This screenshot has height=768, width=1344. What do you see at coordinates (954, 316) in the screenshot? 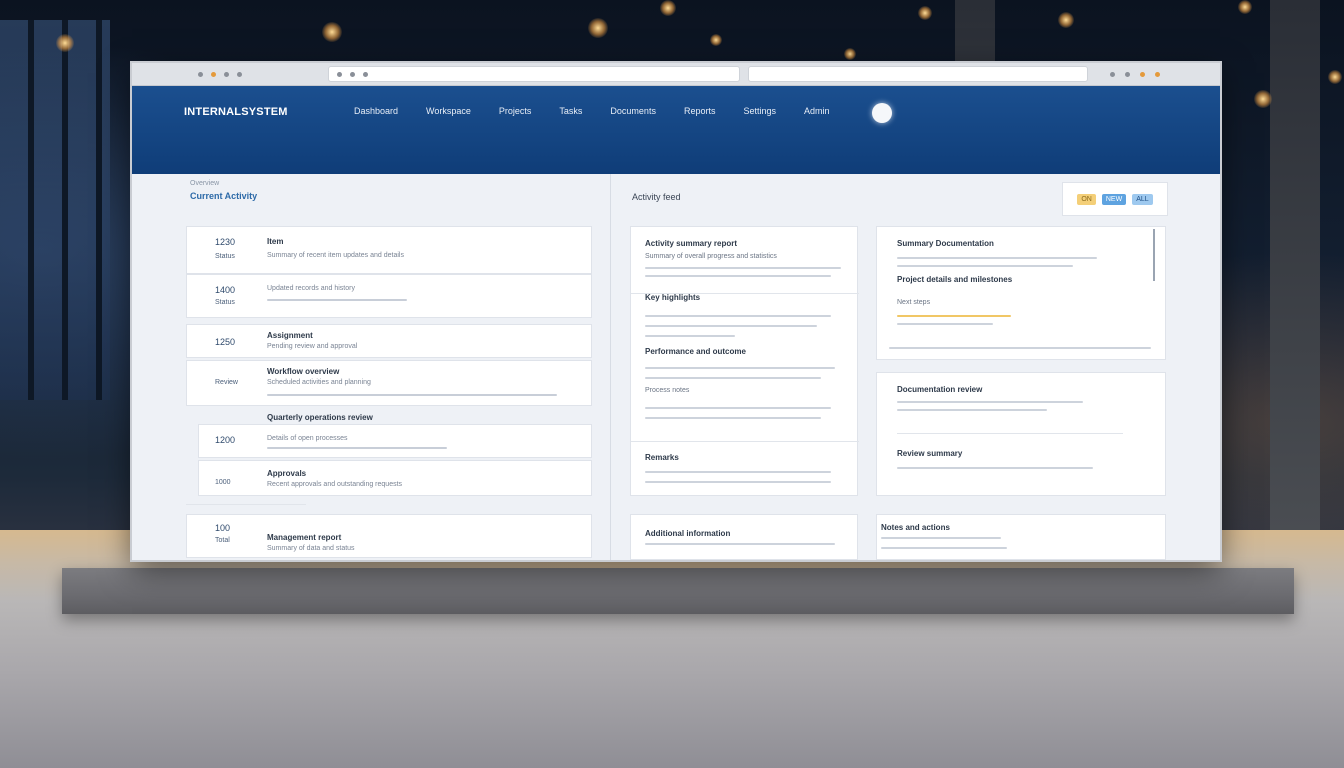
I see `highlight-line` at bounding box center [954, 316].